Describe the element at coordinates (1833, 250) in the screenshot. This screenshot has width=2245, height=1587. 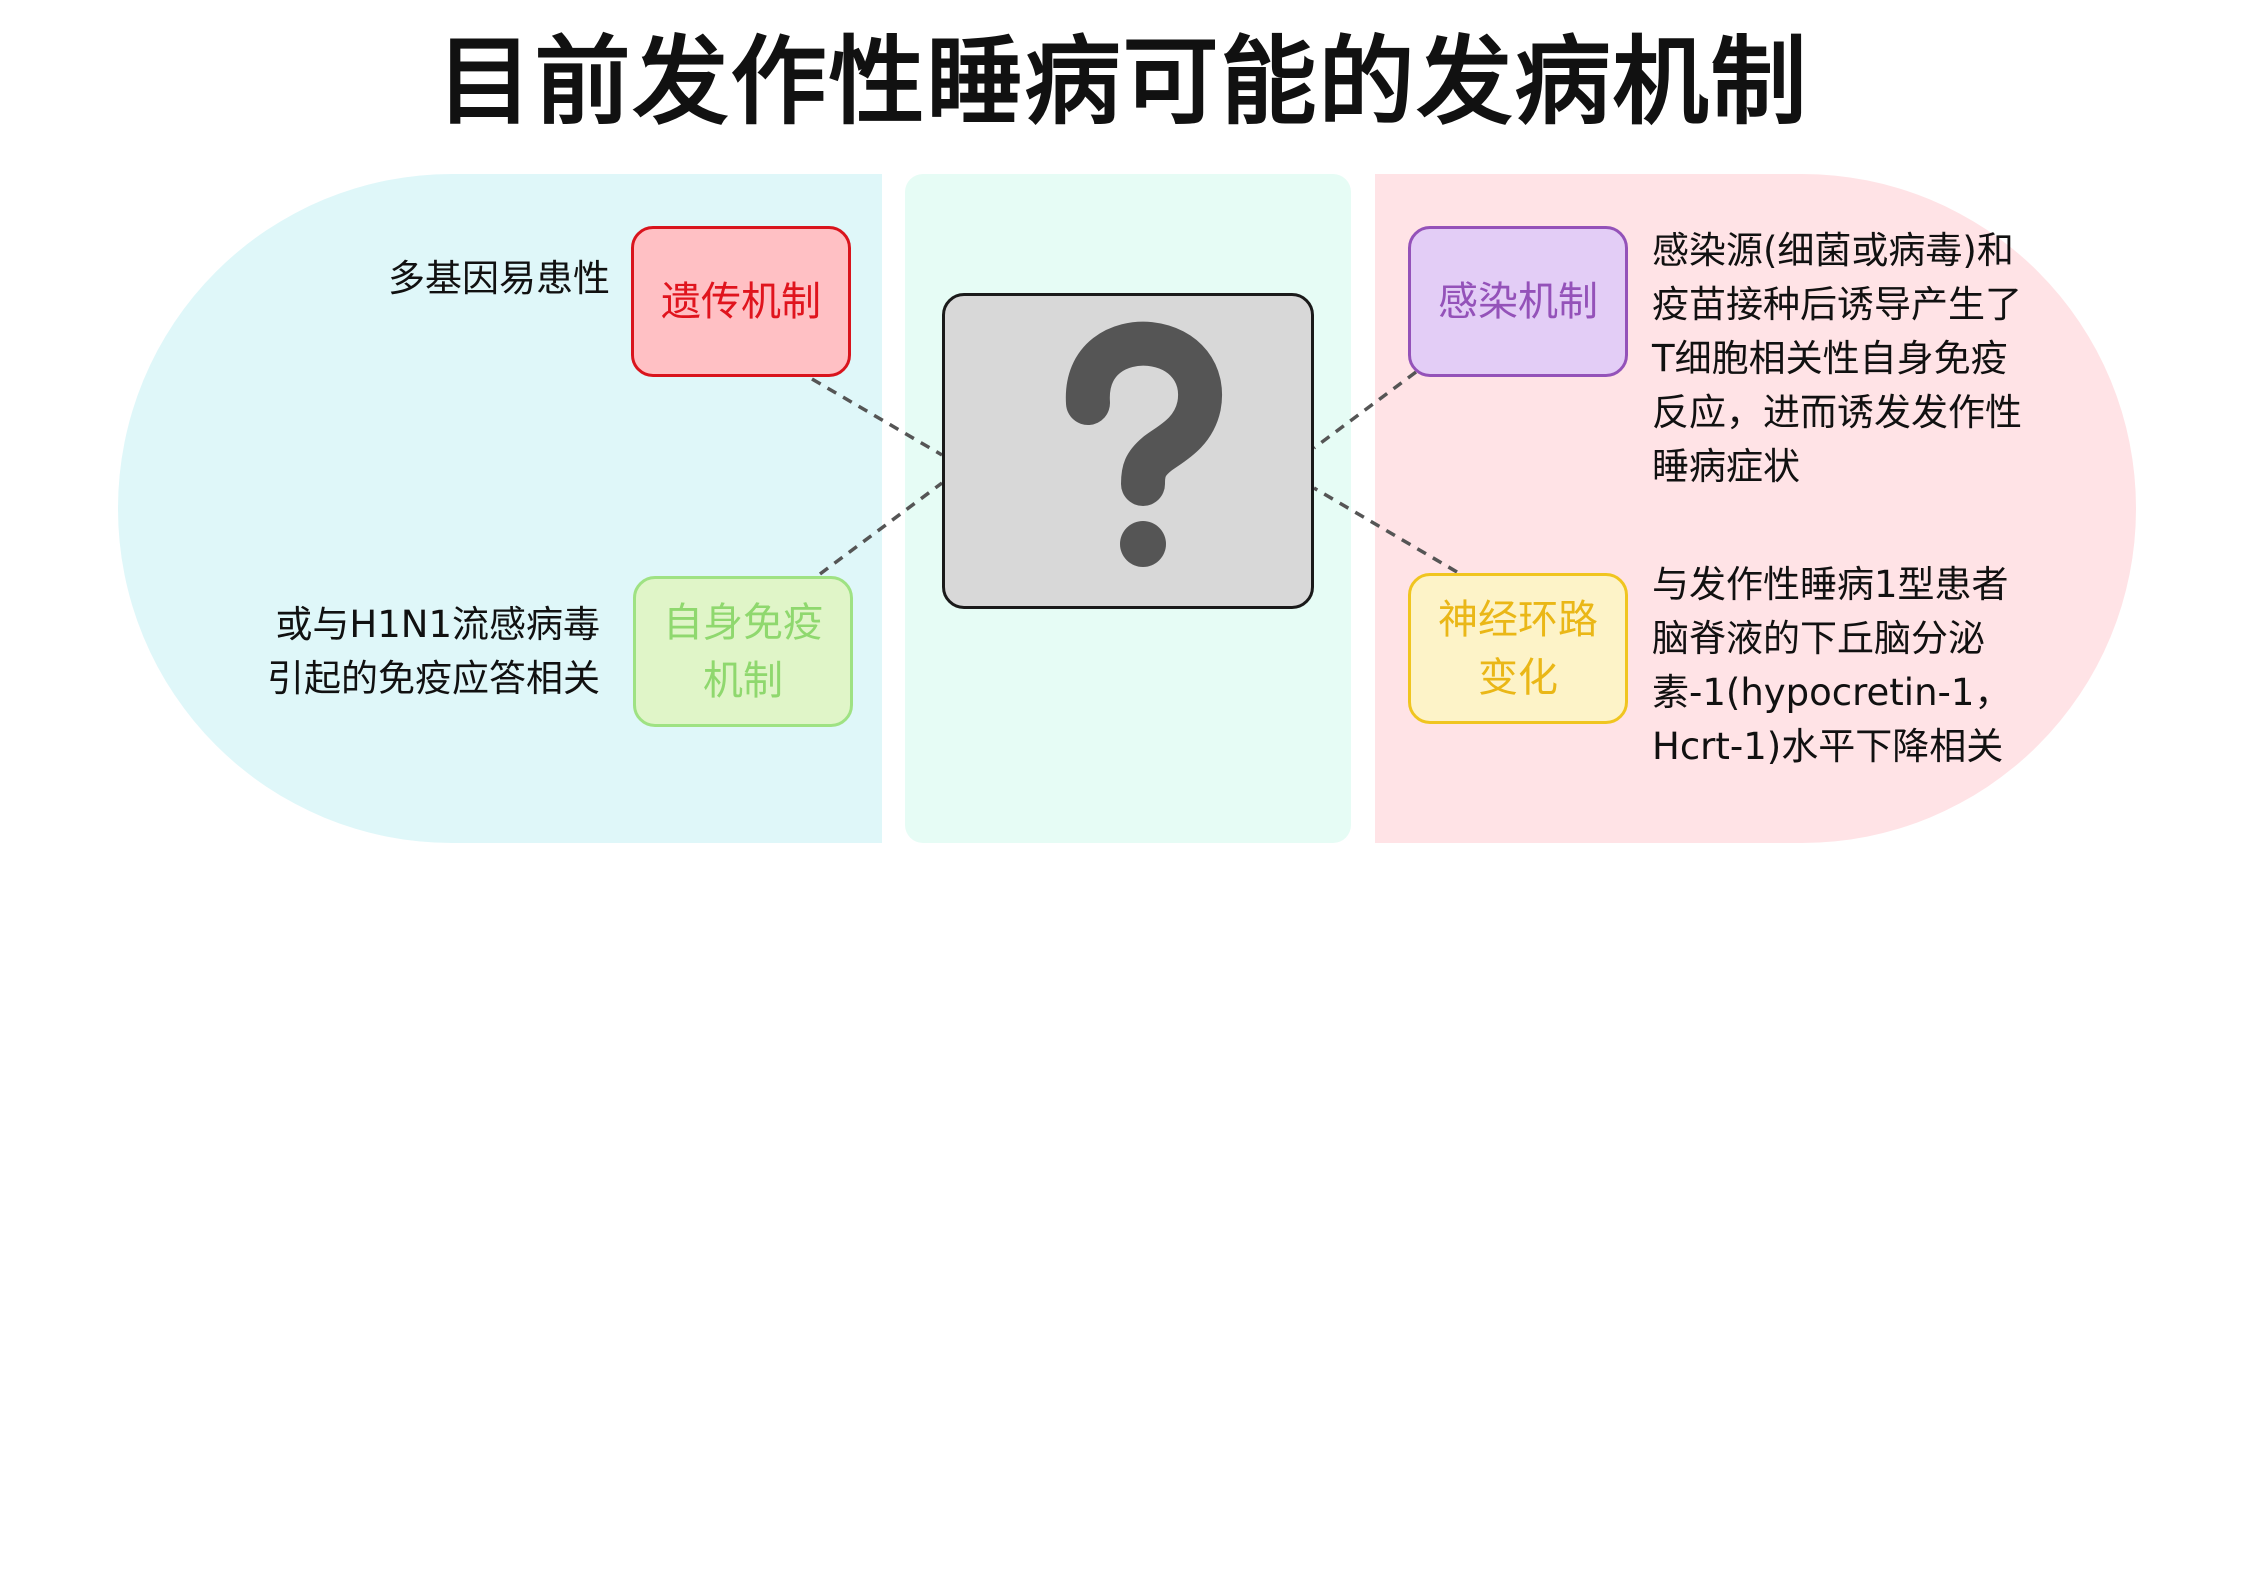
I see `infection-desc-line: 感染源(细菌或病毒)和` at that location.